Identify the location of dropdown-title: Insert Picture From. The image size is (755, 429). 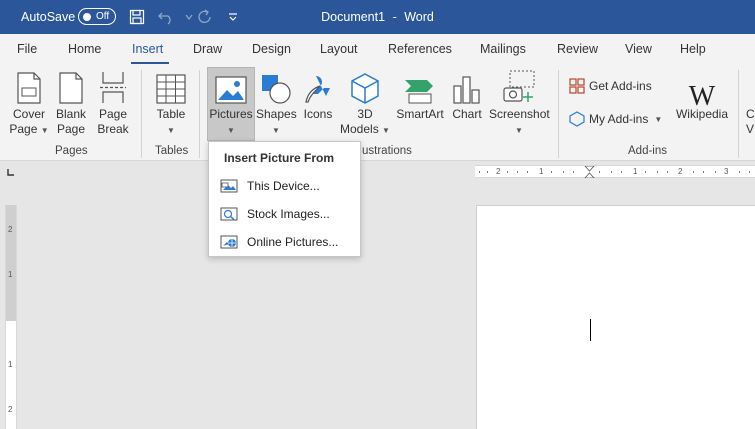
(279, 158).